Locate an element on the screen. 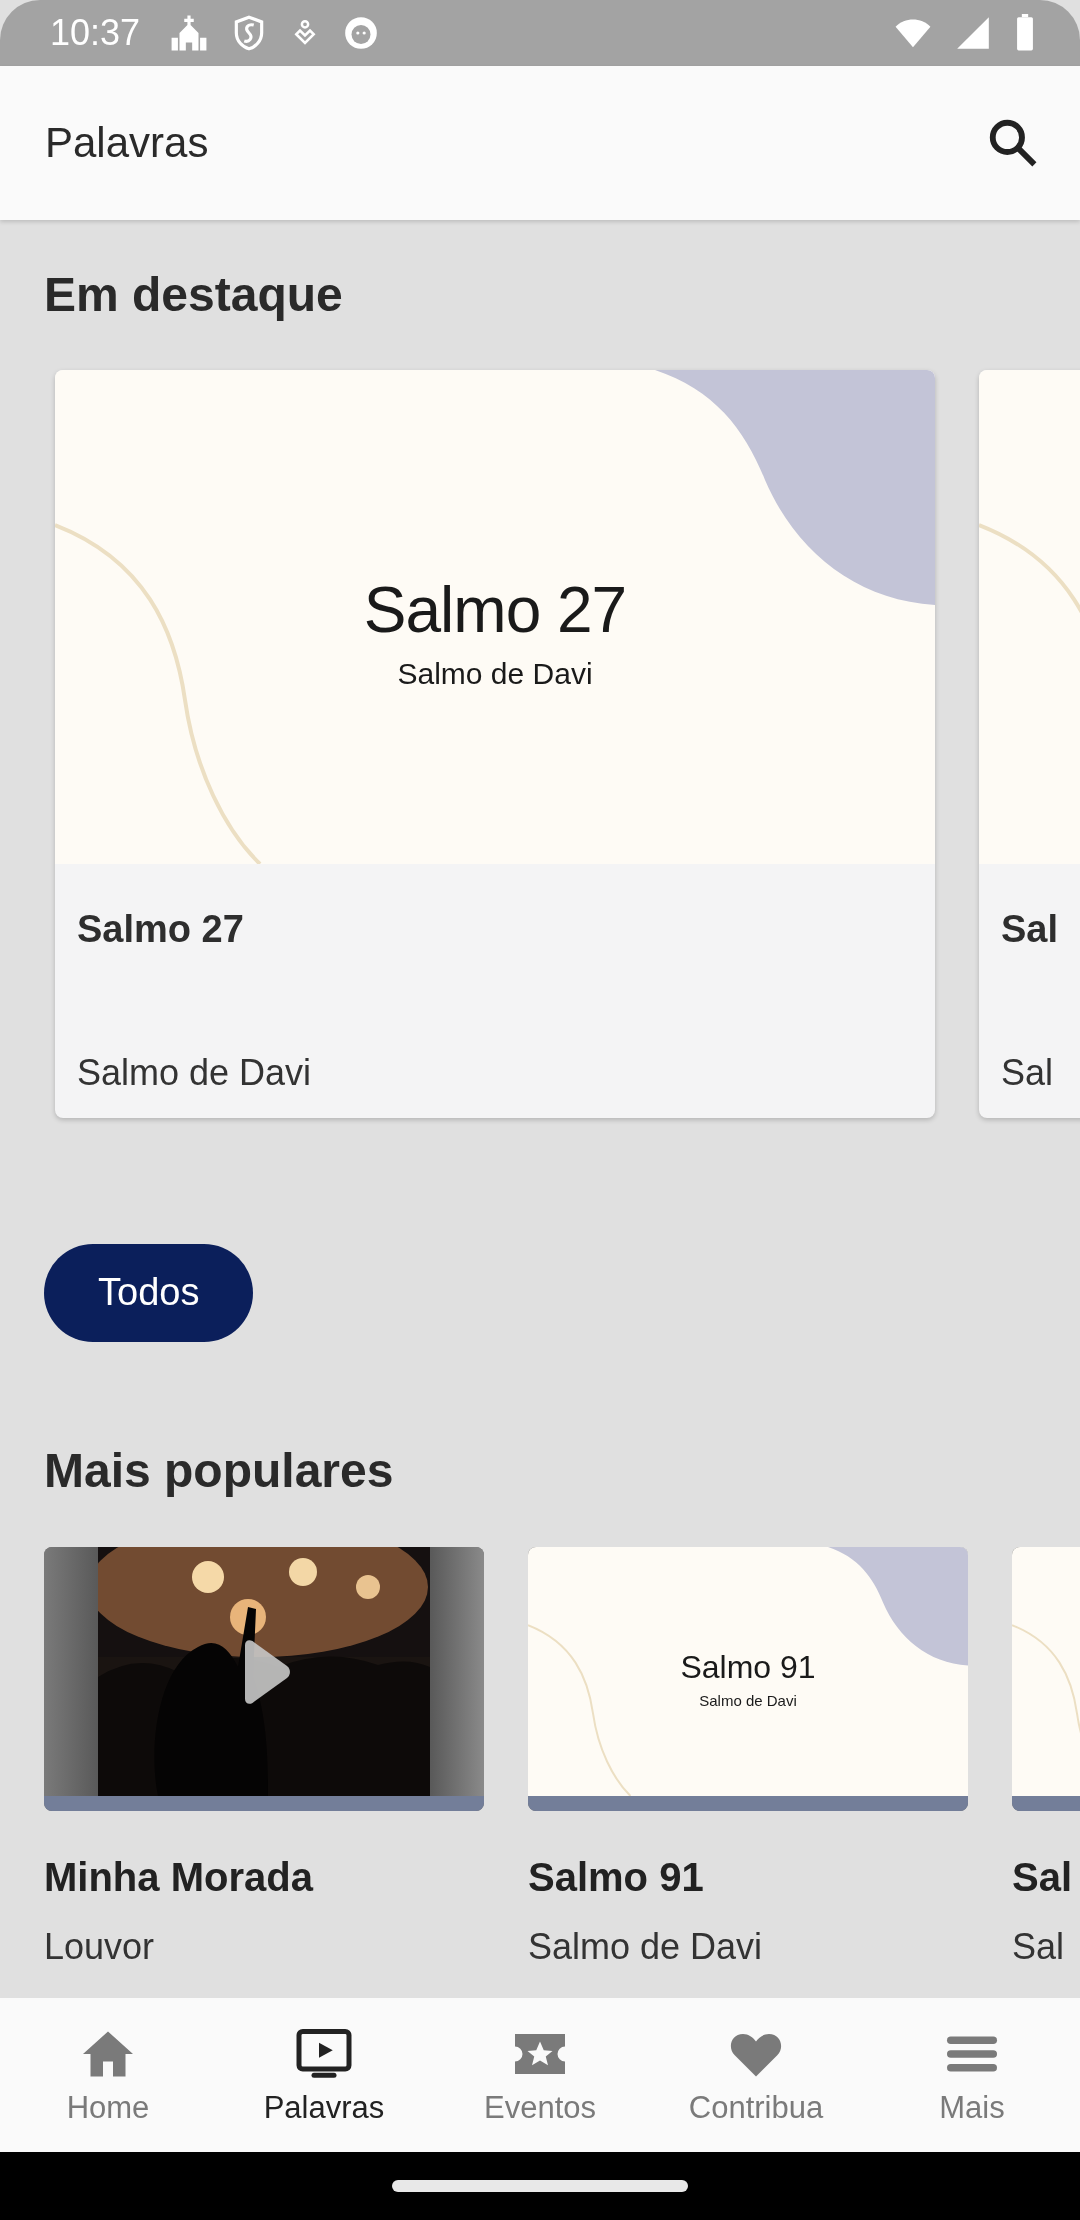  signal-icon is located at coordinates (973, 33).